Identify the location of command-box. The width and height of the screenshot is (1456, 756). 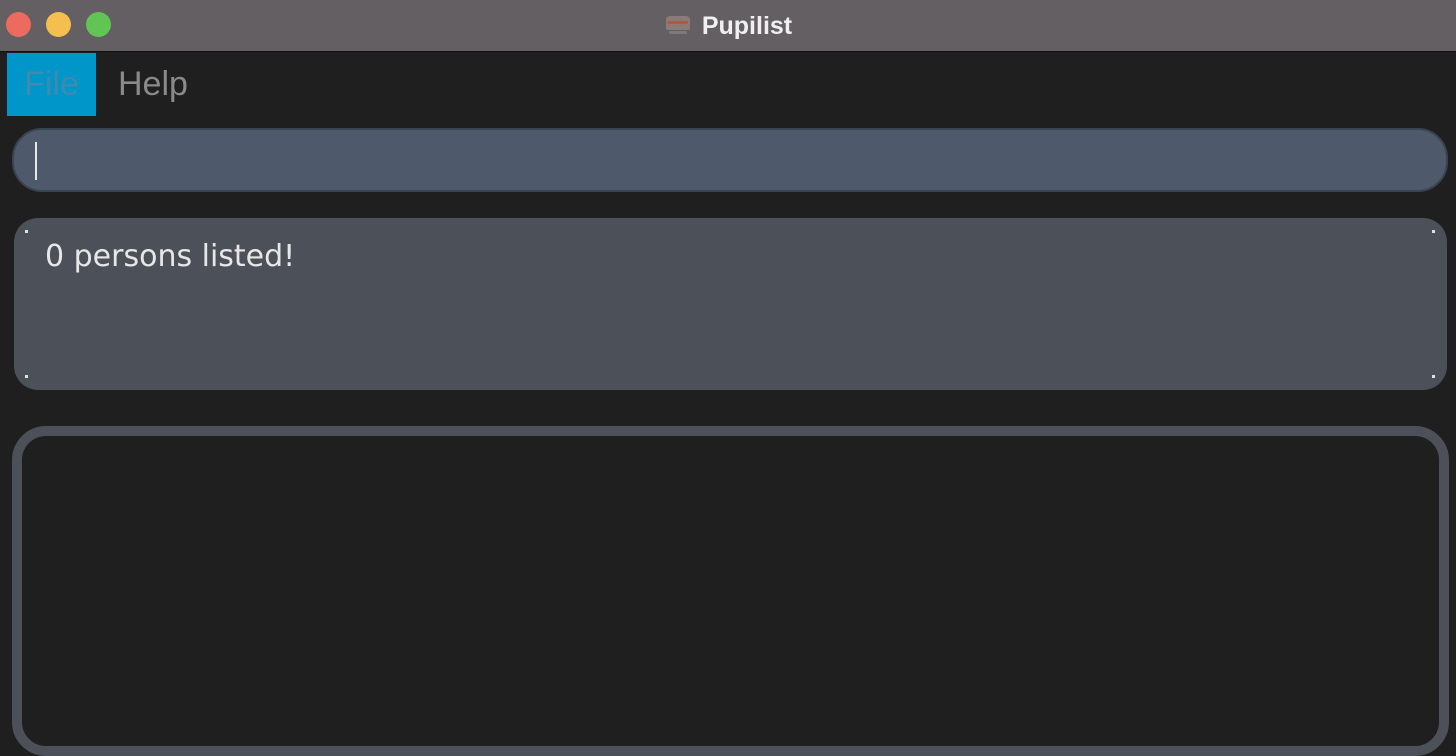
(730, 160).